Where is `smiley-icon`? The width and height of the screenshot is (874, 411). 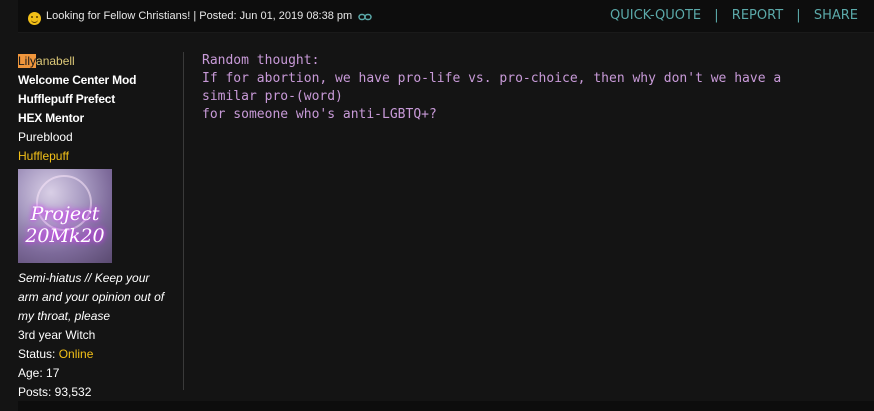 smiley-icon is located at coordinates (34, 18).